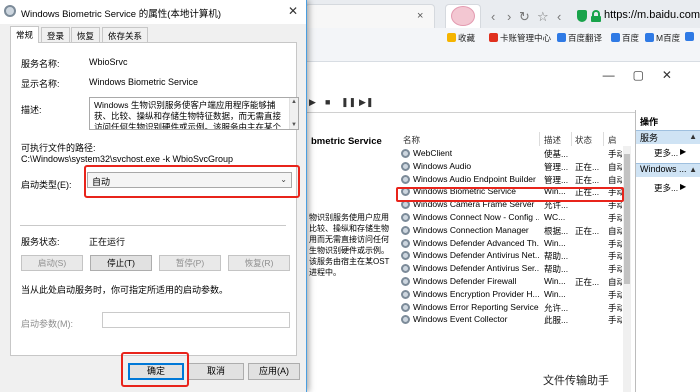  Describe the element at coordinates (662, 38) in the screenshot. I see `bookmark-m-baidu: M百度` at that location.